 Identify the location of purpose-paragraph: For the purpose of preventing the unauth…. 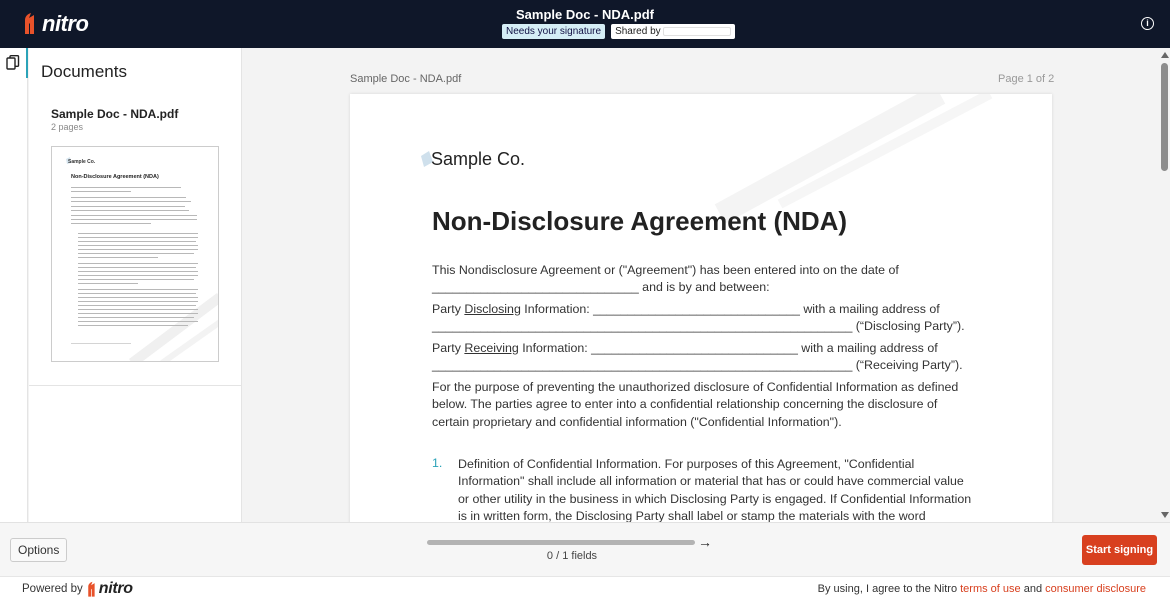
(695, 404).